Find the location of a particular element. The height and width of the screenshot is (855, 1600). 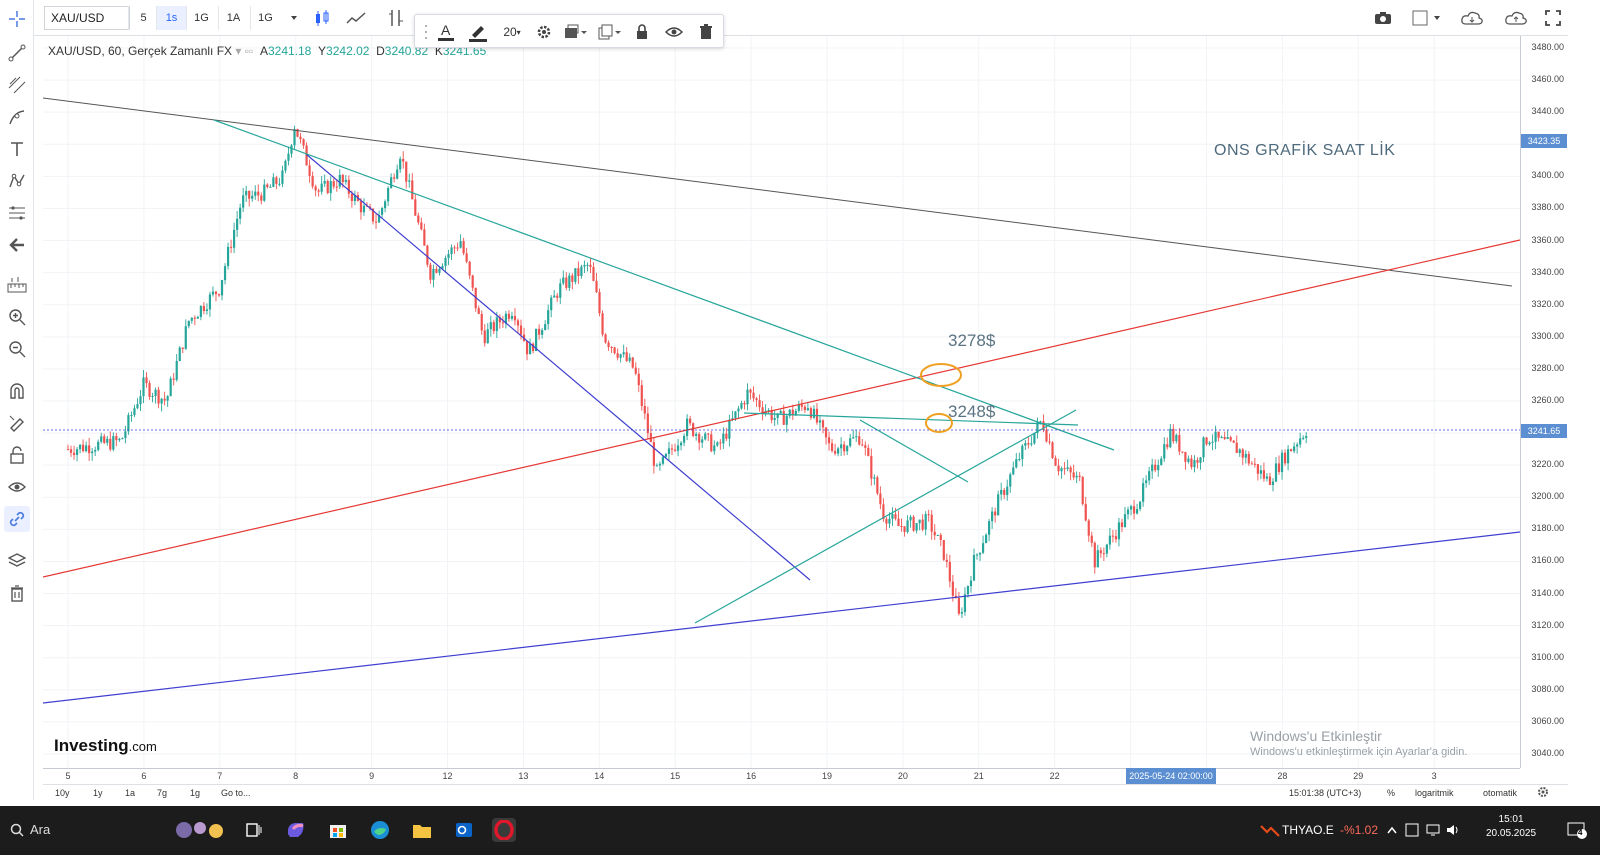

timeframe-5: 5 is located at coordinates (143, 18).